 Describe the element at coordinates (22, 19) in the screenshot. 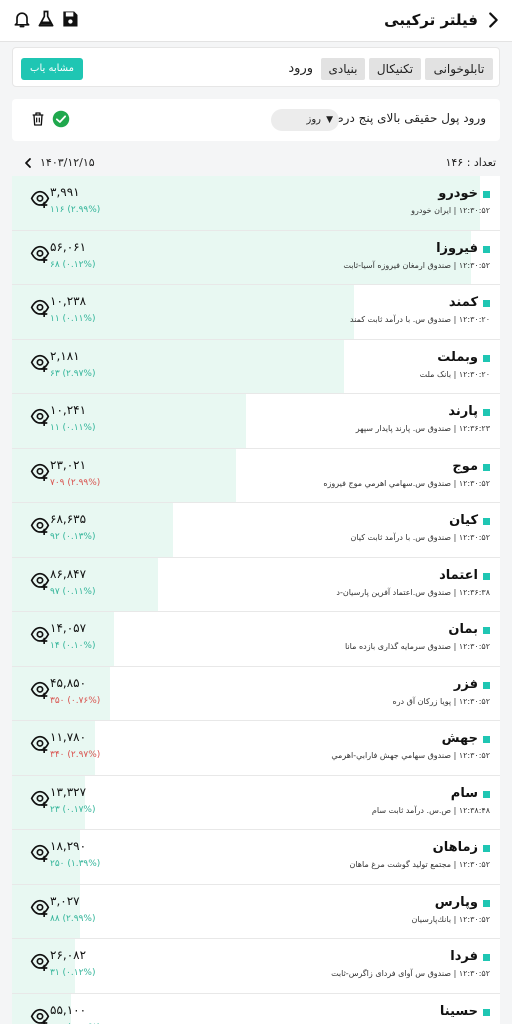

I see `bell-icon` at that location.